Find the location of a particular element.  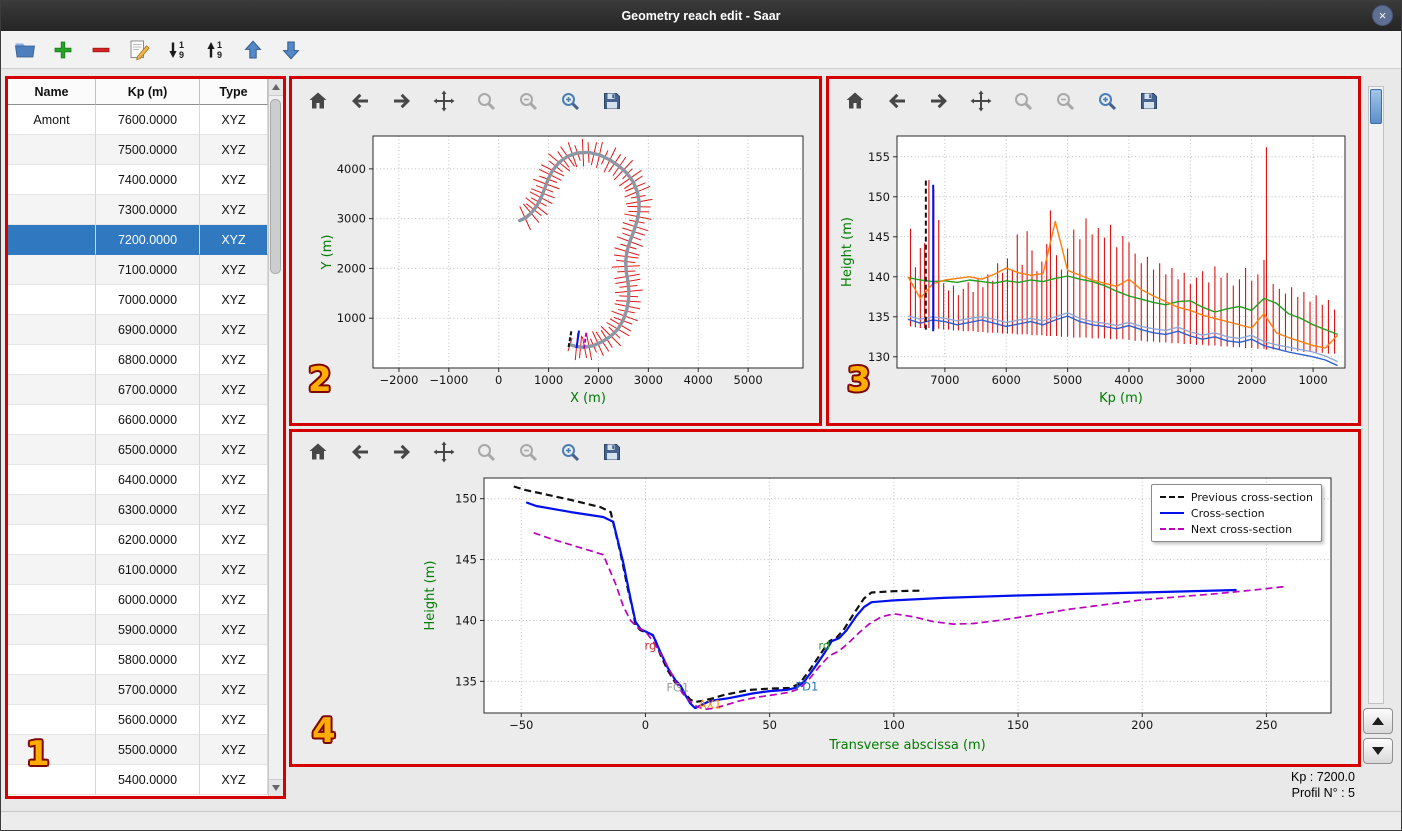

table-cell: 6500.0000 is located at coordinates (148, 450).